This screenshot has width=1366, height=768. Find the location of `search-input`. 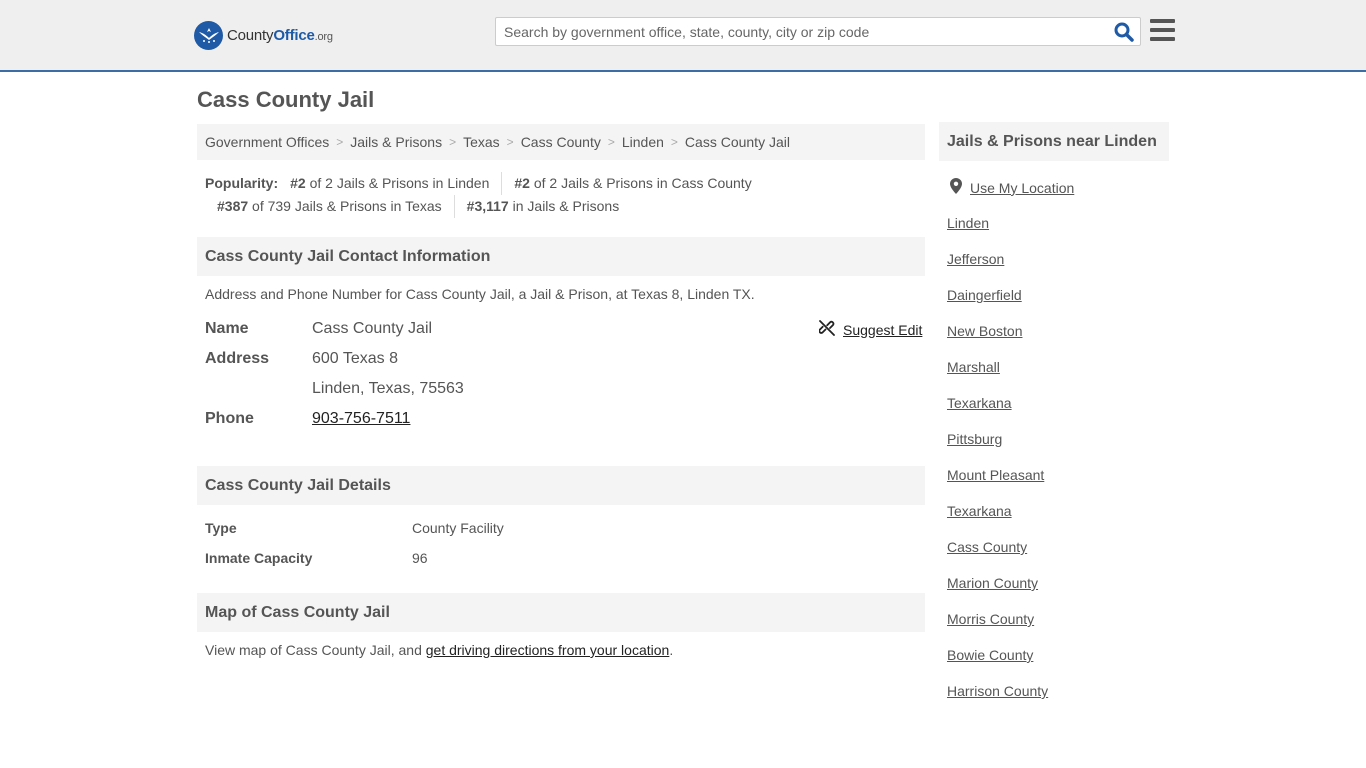

search-input is located at coordinates (796, 31).